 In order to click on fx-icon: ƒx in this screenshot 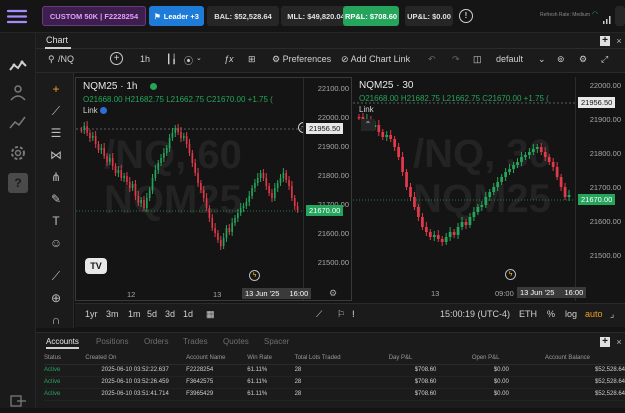, I will do `click(229, 59)`.